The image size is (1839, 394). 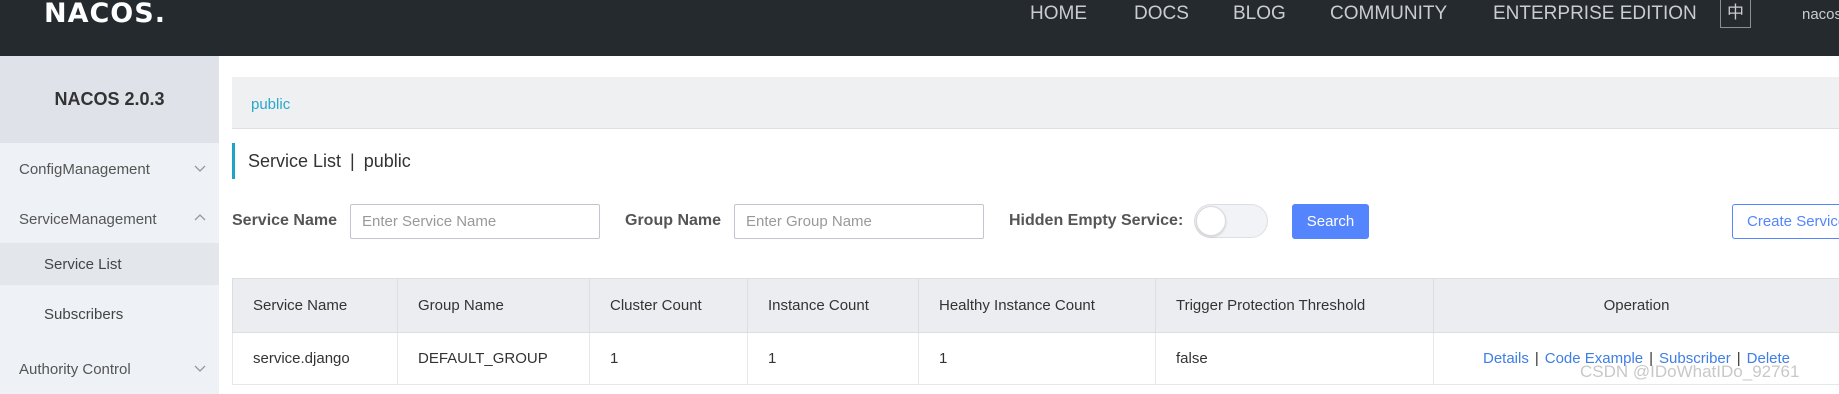 I want to click on language-switch-button: 中, so click(x=1735, y=14).